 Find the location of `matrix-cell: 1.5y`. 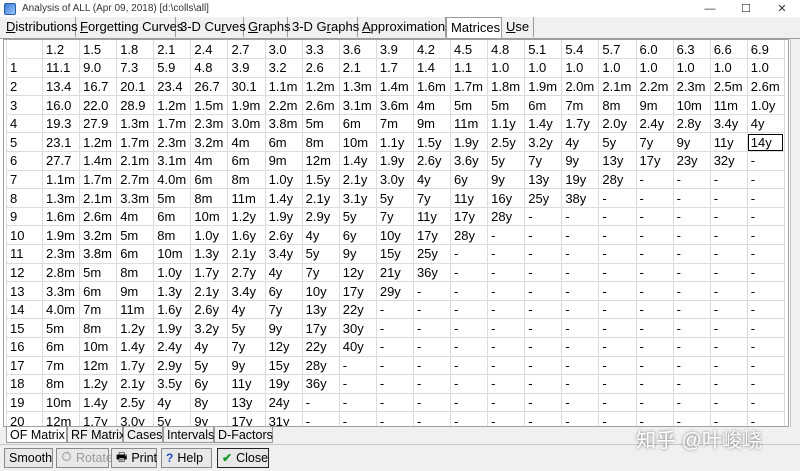

matrix-cell: 1.5y is located at coordinates (432, 142).